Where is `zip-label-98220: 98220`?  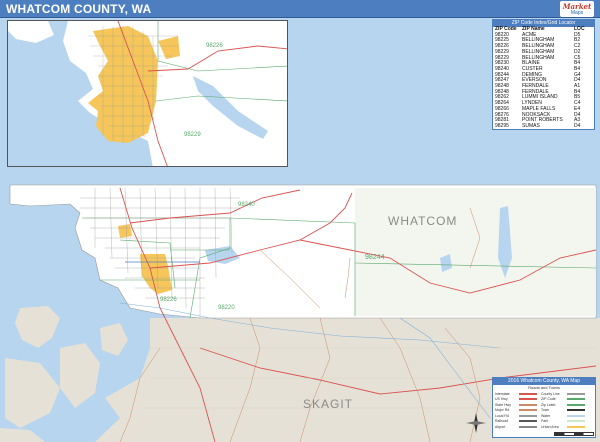
zip-label-98220: 98220 is located at coordinates (226, 308).